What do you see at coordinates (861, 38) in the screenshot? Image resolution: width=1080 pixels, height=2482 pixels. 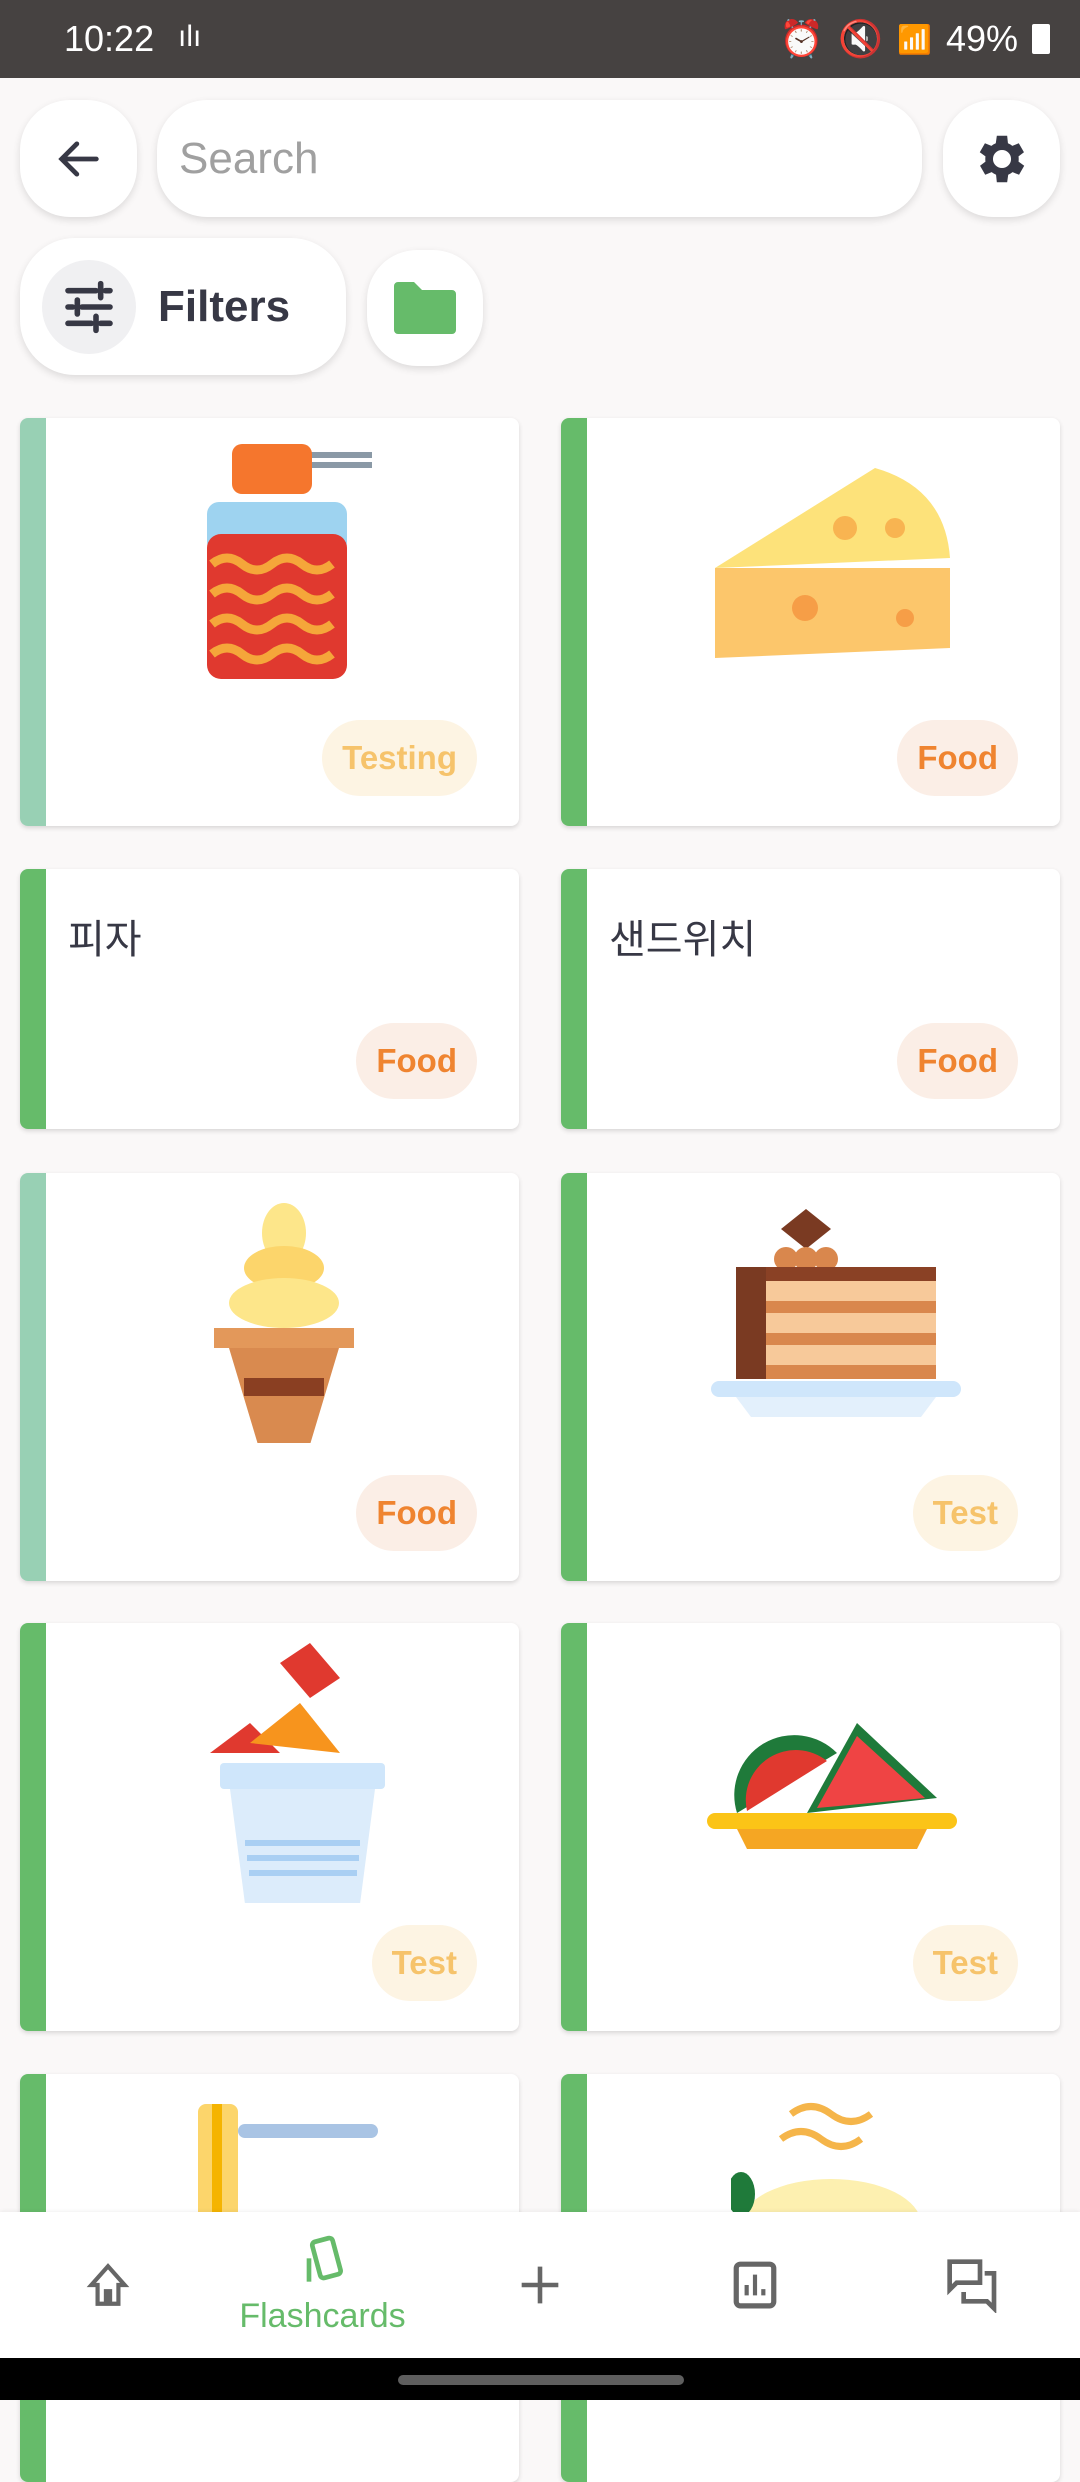 I see `mute-icon: 🔇` at bounding box center [861, 38].